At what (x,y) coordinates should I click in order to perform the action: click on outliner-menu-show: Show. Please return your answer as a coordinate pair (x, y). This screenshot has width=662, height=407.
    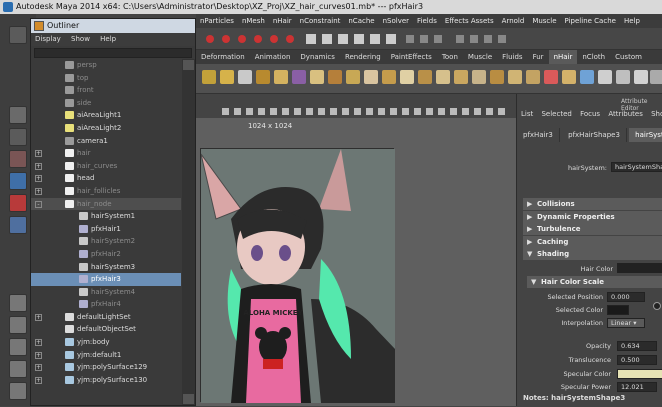
    Looking at the image, I should click on (80, 39).